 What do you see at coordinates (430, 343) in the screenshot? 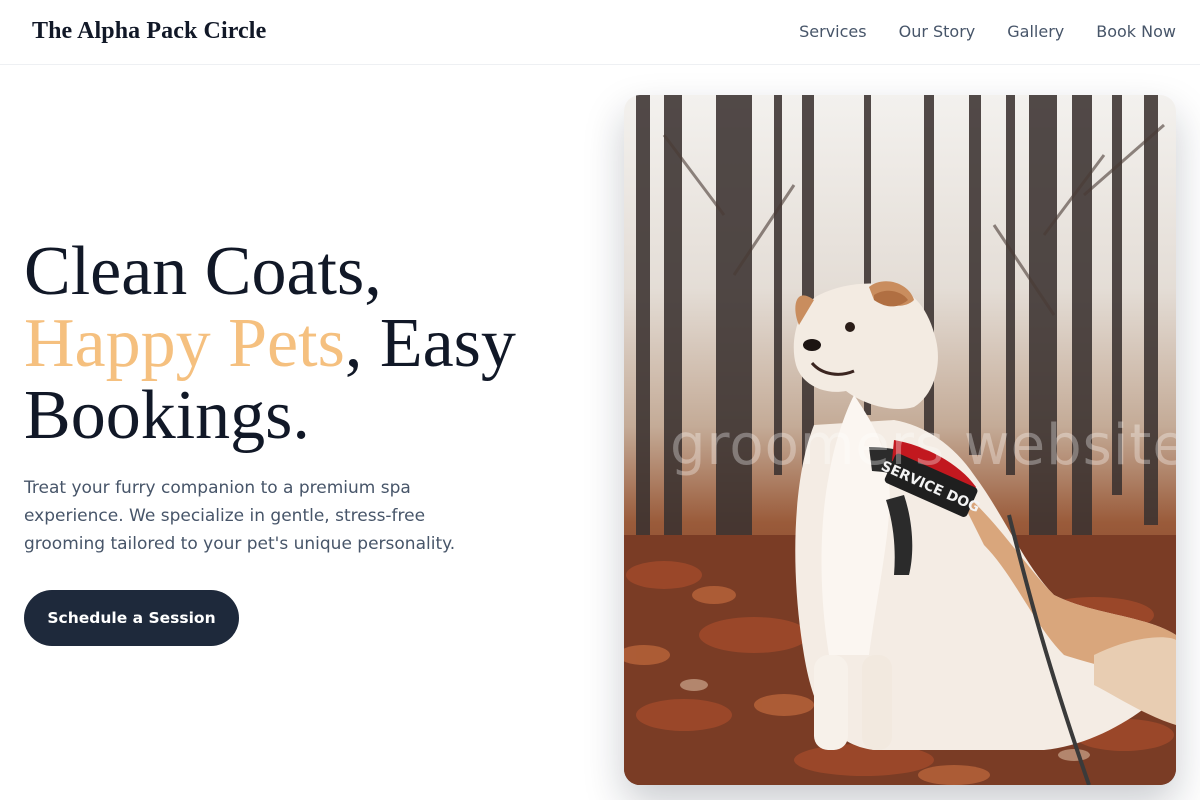
I see `hero-title-line2: , Easy` at bounding box center [430, 343].